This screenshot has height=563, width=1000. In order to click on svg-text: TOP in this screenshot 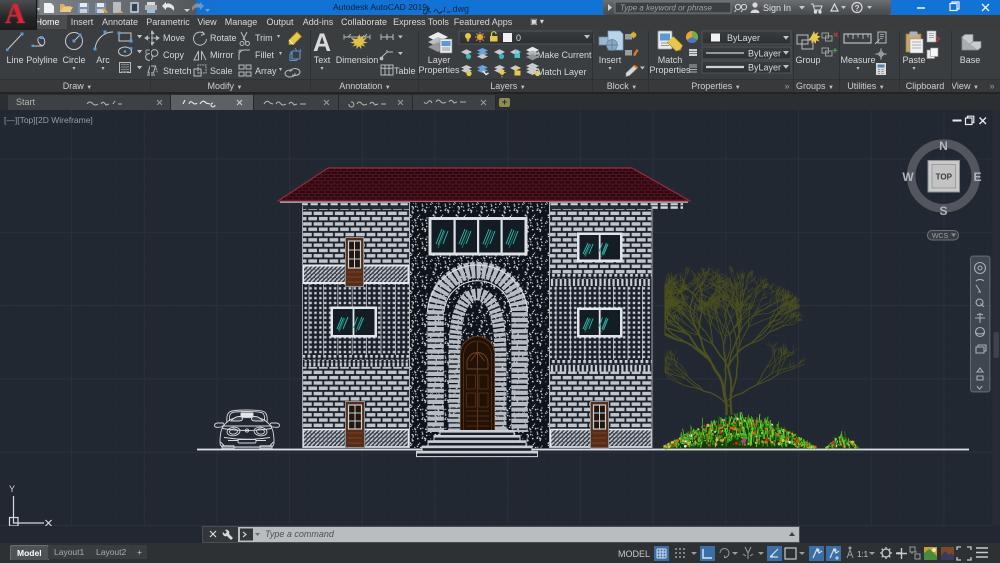, I will do `click(944, 177)`.